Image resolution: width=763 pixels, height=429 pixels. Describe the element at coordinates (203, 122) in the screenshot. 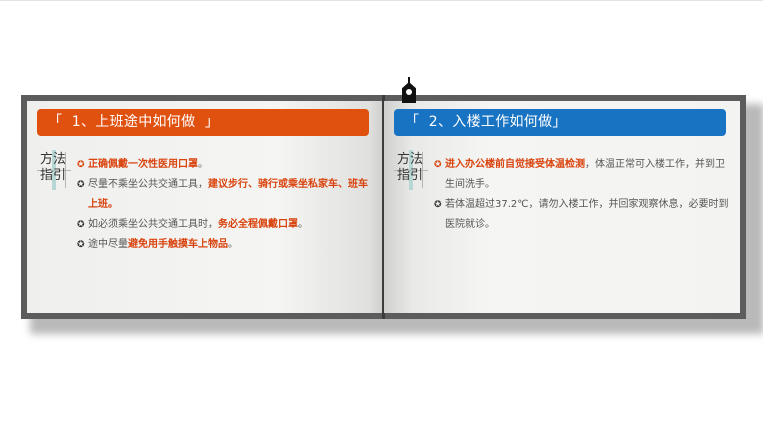

I see `left-section-header: 「 1、上班途中如何做 」` at that location.